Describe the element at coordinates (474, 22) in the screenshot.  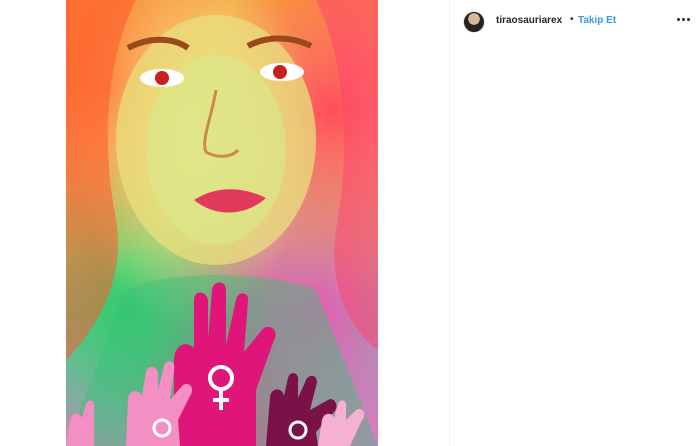
I see `avatar-icon` at that location.